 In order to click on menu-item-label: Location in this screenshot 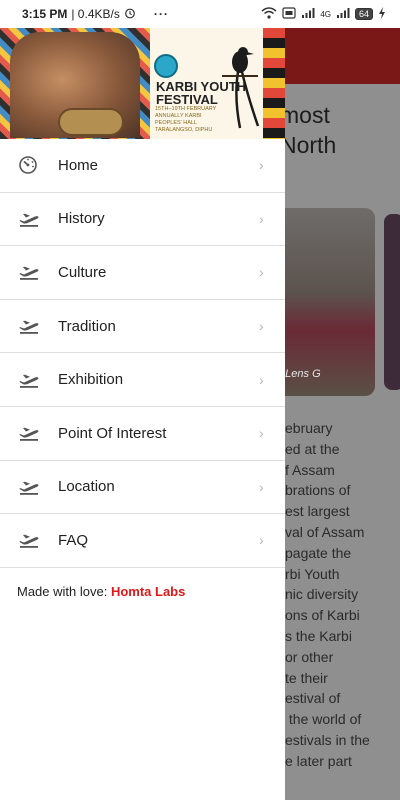, I will do `click(86, 487)`.